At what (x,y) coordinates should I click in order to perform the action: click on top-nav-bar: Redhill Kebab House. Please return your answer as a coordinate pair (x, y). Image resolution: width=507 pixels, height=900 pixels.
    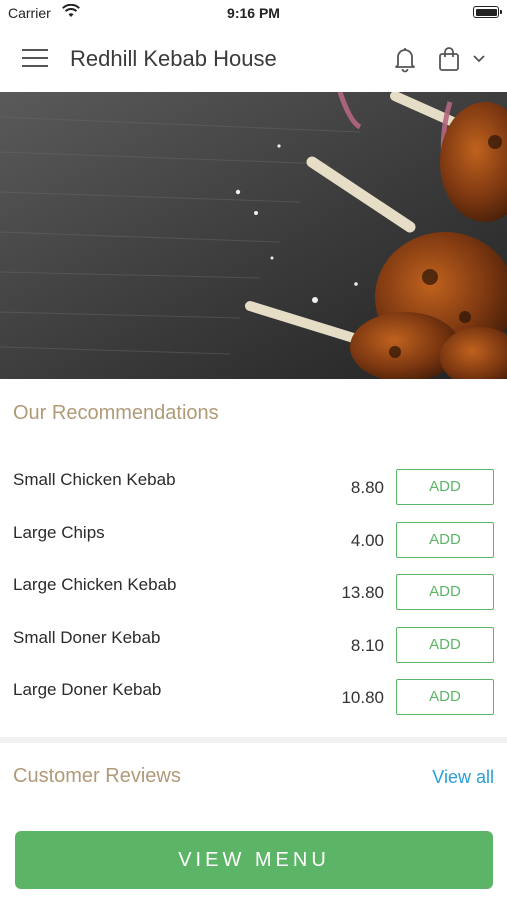
    Looking at the image, I should click on (253, 60).